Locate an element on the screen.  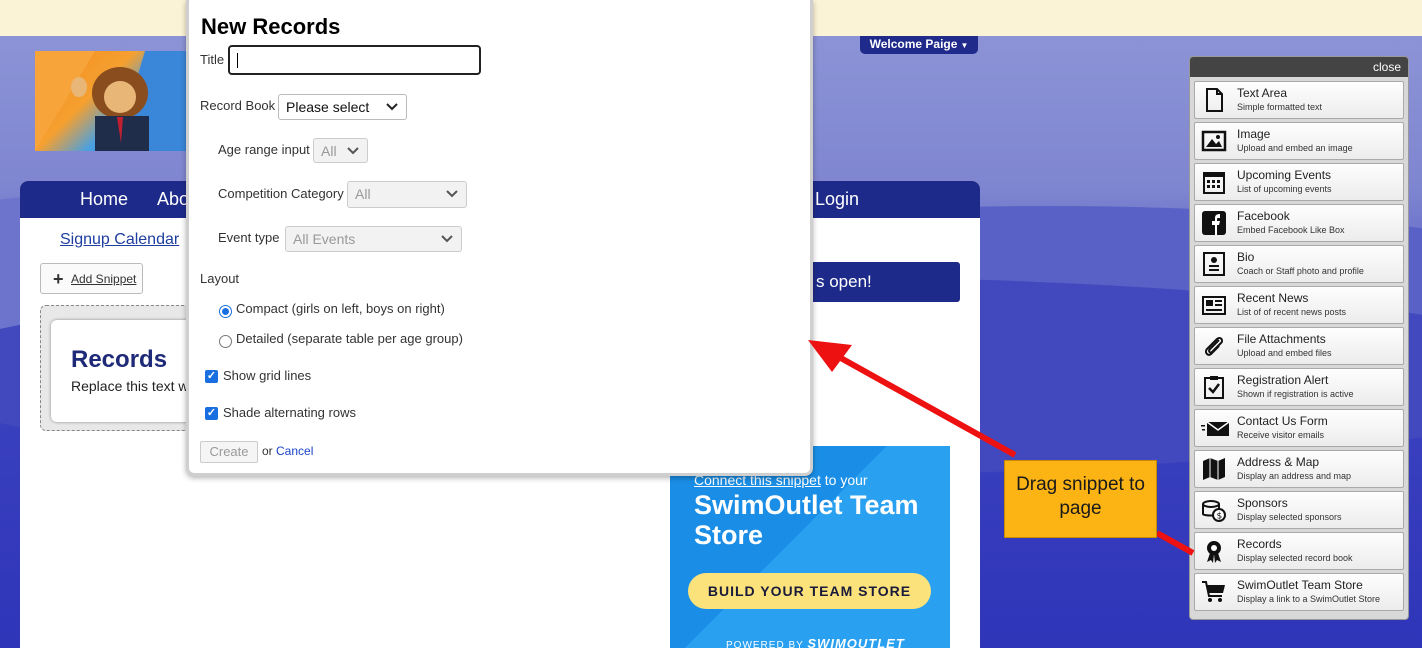
snippet-title: Records is located at coordinates (119, 359).